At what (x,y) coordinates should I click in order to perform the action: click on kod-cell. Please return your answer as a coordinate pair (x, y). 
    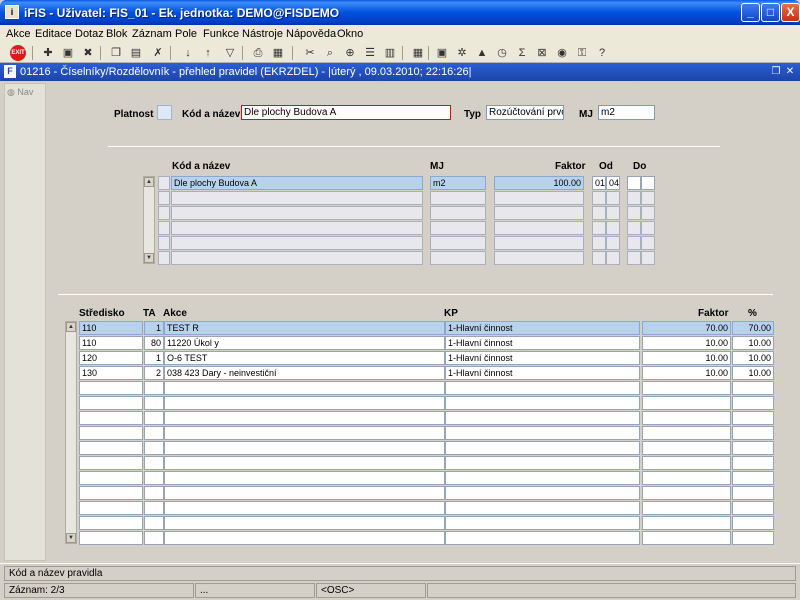
    Looking at the image, I should click on (297, 198).